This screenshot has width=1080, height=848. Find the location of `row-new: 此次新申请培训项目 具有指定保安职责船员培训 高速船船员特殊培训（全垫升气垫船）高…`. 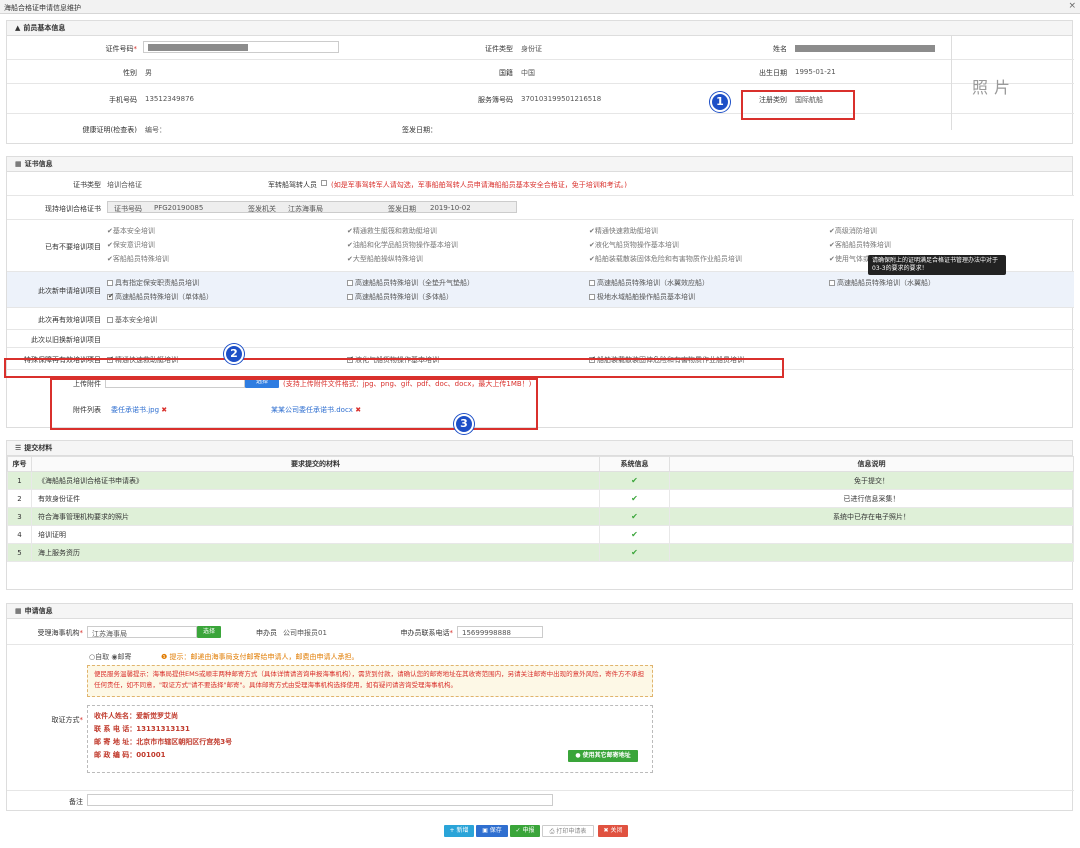

row-new: 此次新申请培训项目 具有指定保安职责船员培训 高速船船员特殊培训（全垫升气垫船）高… is located at coordinates (540, 290).